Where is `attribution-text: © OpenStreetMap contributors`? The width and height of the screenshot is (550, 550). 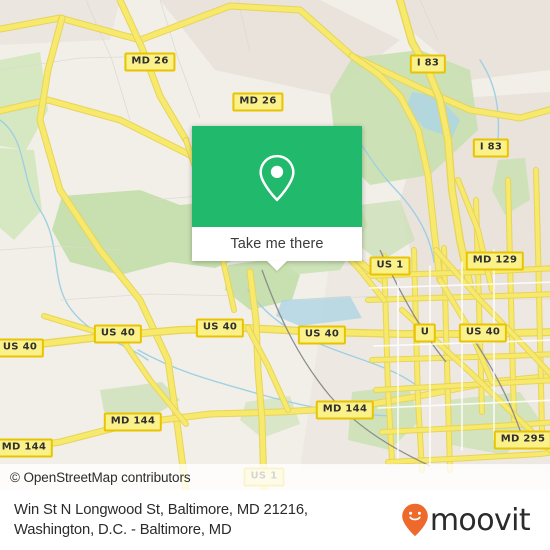 attribution-text: © OpenStreetMap contributors is located at coordinates (100, 477).